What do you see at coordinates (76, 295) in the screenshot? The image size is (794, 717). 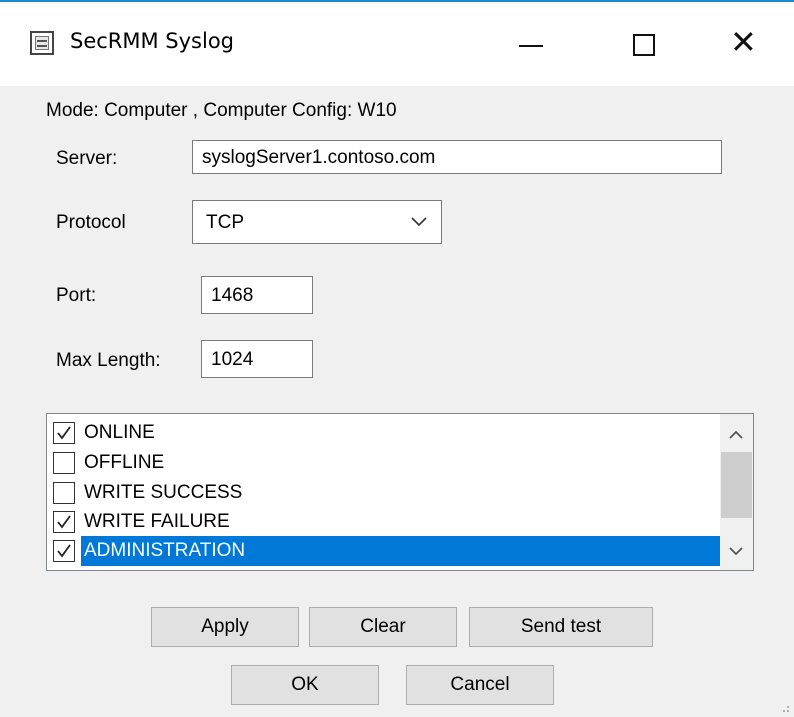 I see `port-label: Port:` at bounding box center [76, 295].